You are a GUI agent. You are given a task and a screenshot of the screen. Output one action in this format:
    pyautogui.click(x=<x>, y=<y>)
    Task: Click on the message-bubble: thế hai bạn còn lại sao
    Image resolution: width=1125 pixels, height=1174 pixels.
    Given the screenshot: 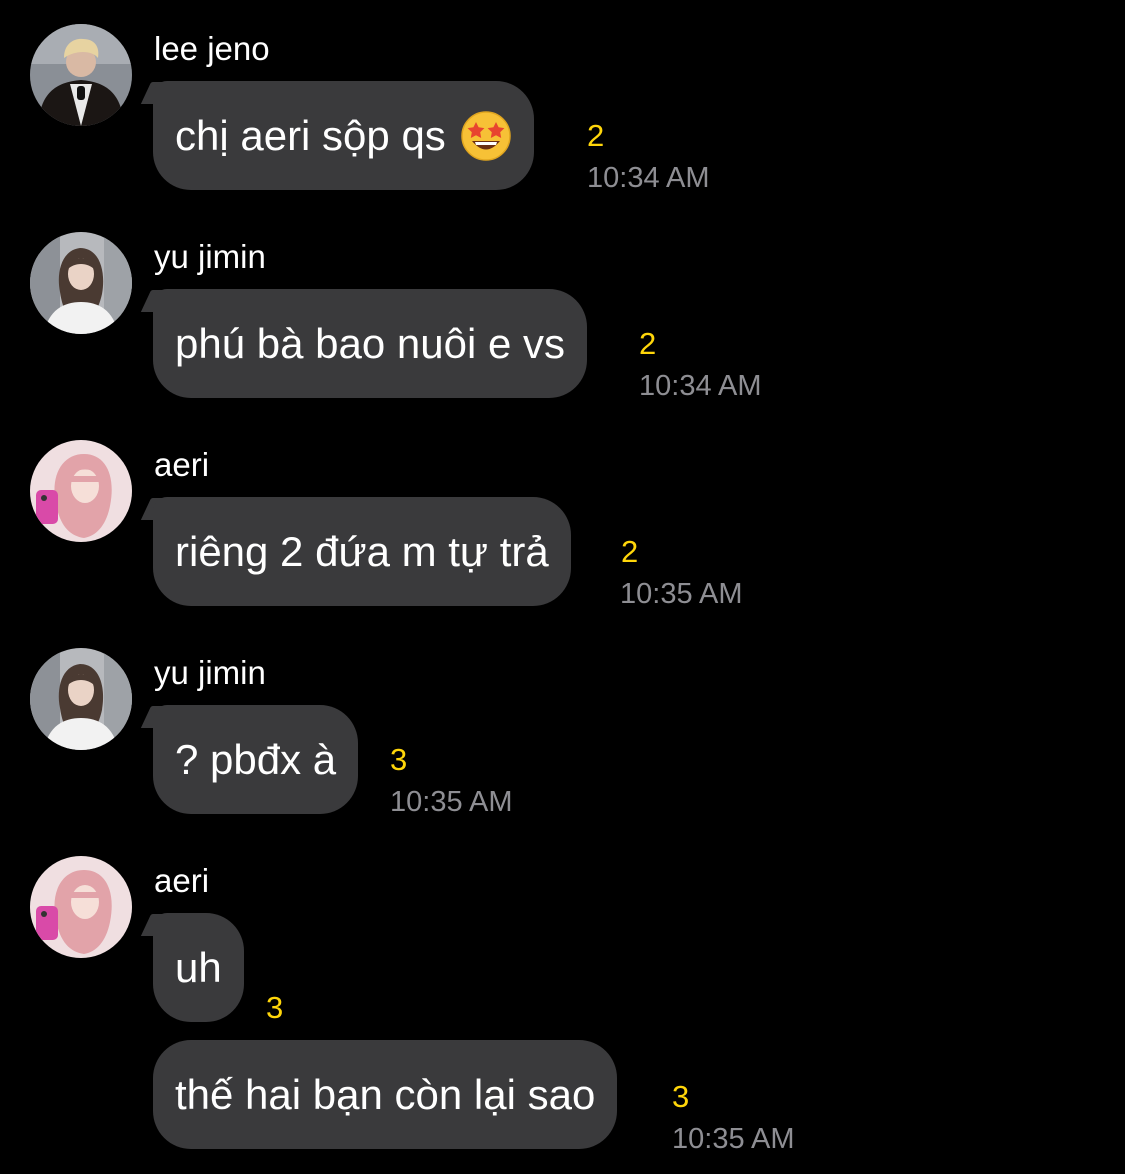 What is the action you would take?
    pyautogui.click(x=385, y=1094)
    